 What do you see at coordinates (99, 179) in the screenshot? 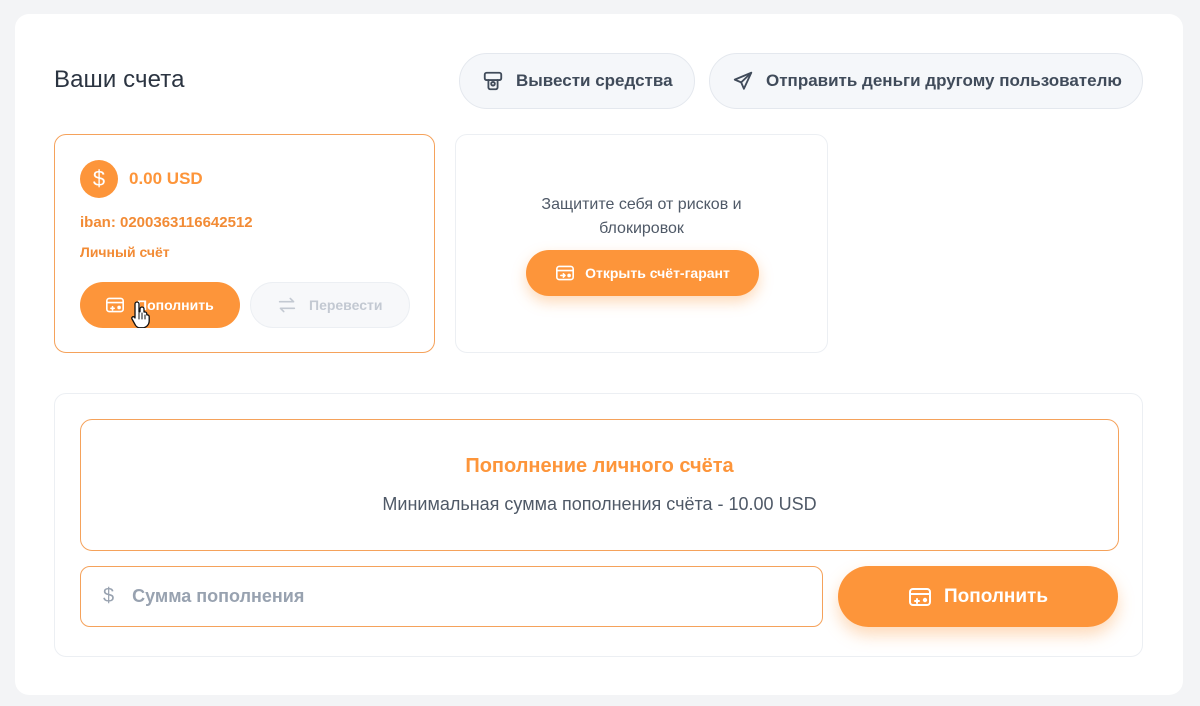
I see `dollar-coin-icon: $` at bounding box center [99, 179].